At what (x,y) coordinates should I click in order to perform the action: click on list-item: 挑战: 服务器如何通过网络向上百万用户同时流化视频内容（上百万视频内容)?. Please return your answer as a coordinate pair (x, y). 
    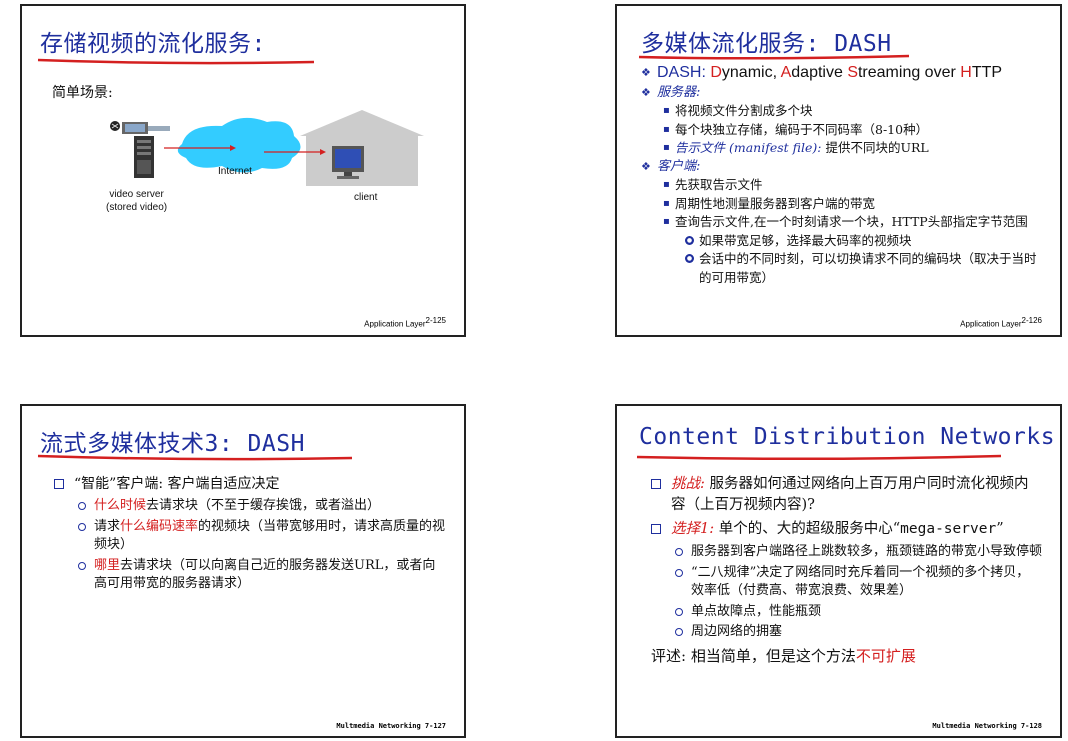
    Looking at the image, I should click on (846, 495).